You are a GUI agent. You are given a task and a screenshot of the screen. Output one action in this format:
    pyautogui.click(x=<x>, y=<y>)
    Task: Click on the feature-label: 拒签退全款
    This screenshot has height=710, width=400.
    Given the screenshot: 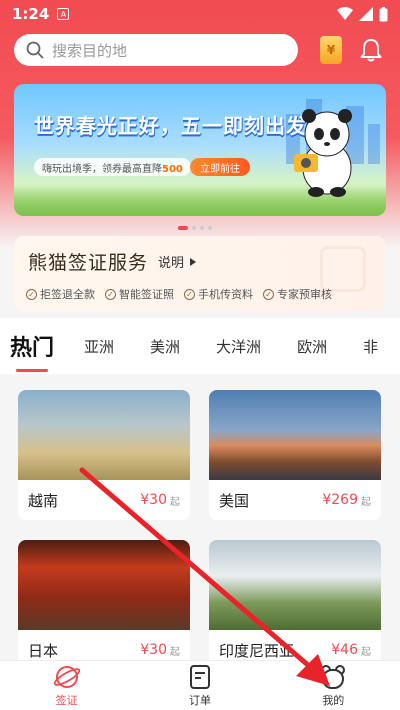 What is the action you would take?
    pyautogui.click(x=67, y=294)
    